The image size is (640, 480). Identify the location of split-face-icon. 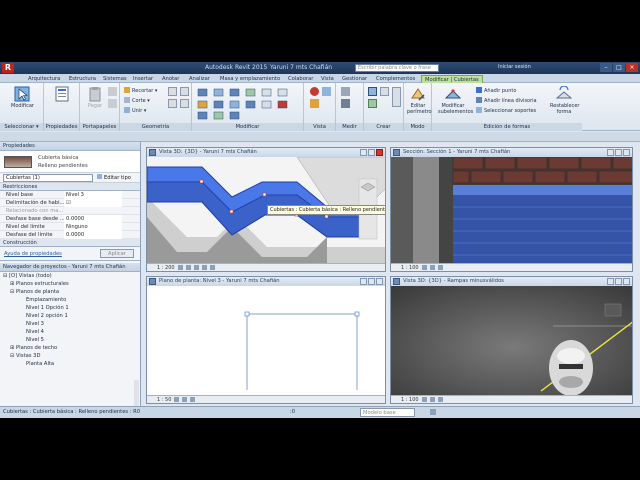
(184, 91).